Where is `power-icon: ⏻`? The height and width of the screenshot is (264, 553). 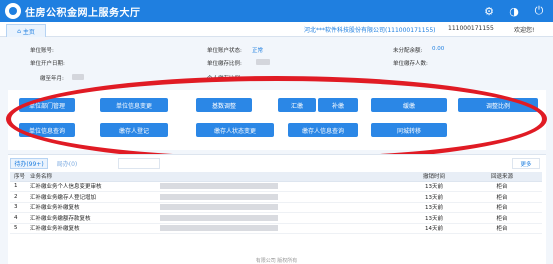
power-icon: ⏻ is located at coordinates (539, 11).